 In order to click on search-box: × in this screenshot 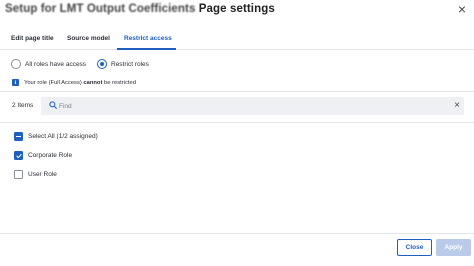, I will do `click(252, 106)`.